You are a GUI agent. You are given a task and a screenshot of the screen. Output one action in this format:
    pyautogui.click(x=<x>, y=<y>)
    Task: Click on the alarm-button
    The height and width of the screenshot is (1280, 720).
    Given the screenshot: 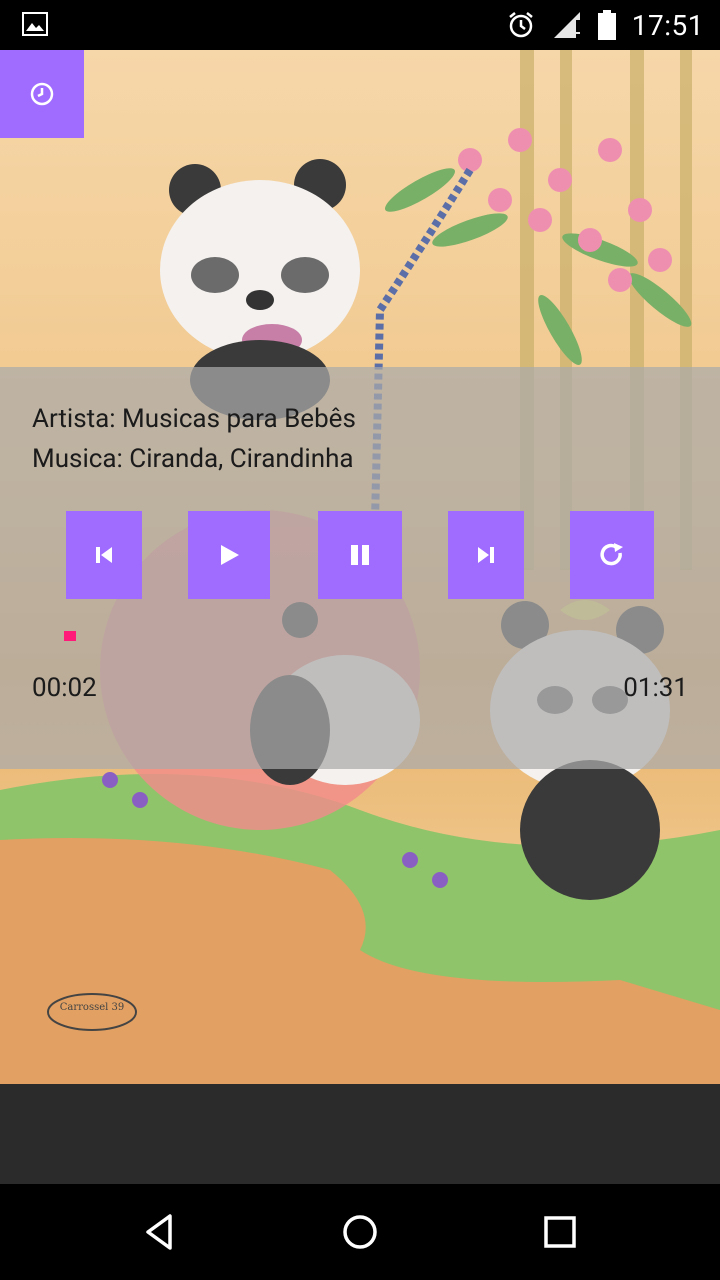 What is the action you would take?
    pyautogui.click(x=42, y=94)
    